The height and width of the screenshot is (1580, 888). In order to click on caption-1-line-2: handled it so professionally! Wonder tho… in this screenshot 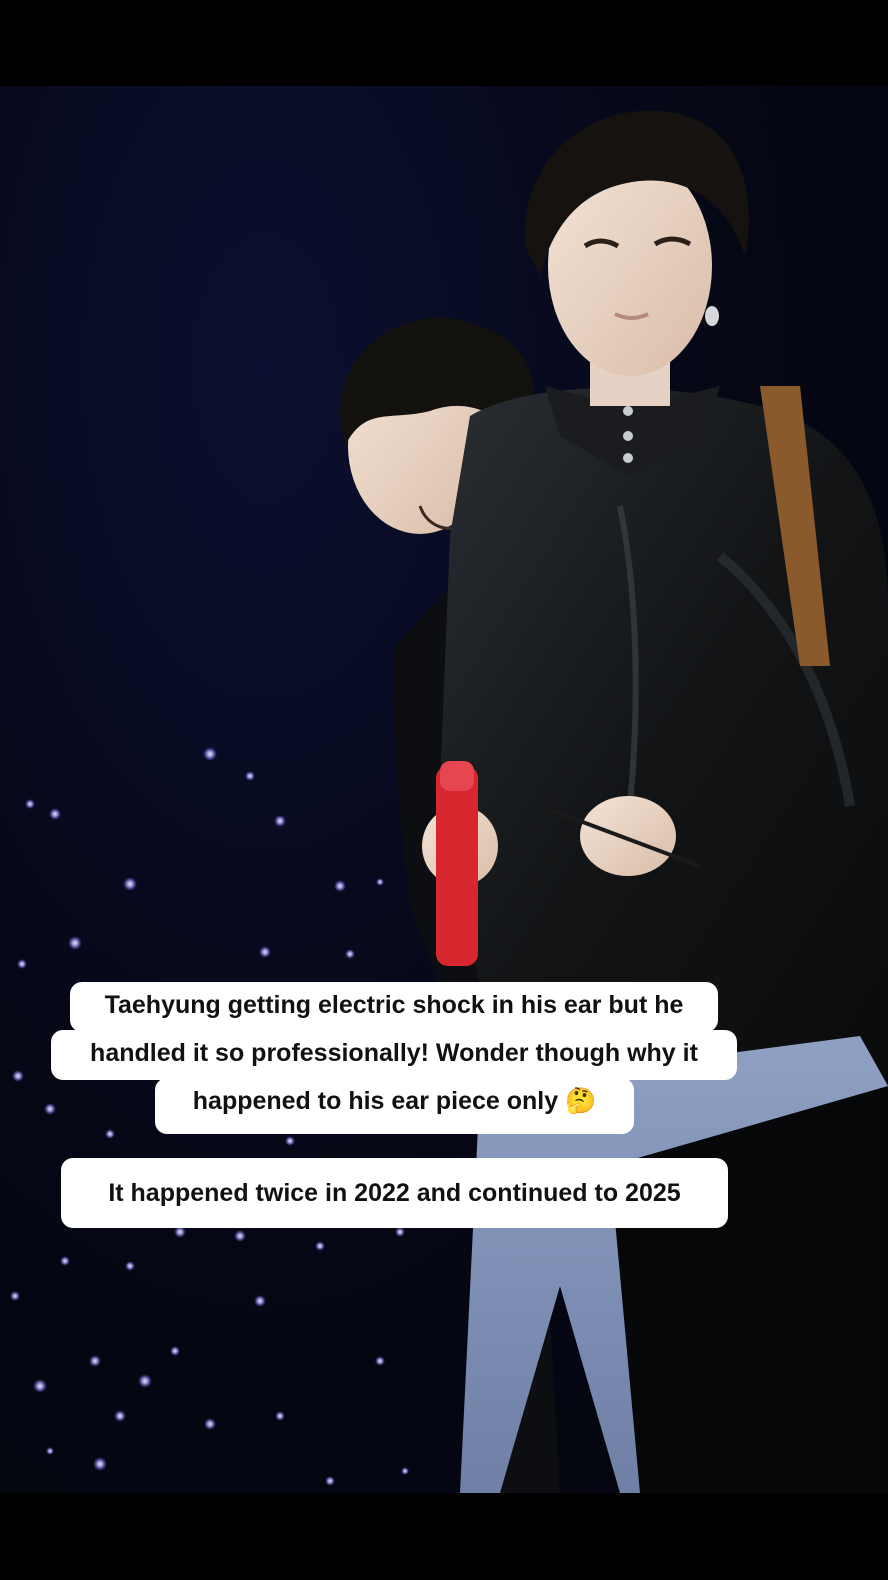, I will do `click(394, 1055)`.